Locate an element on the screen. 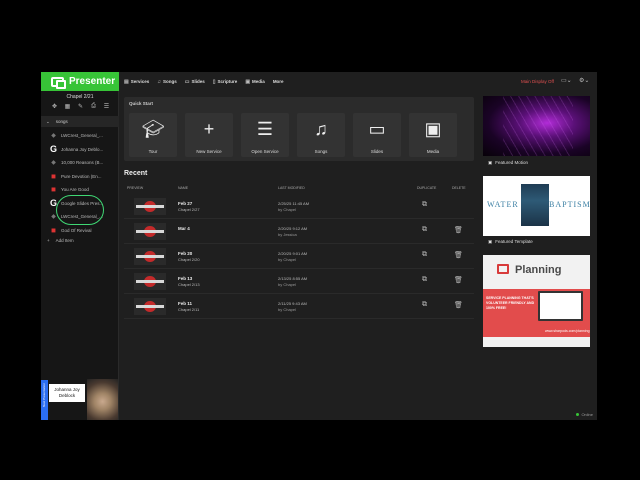  motion-icon: ▣ is located at coordinates (490, 162).